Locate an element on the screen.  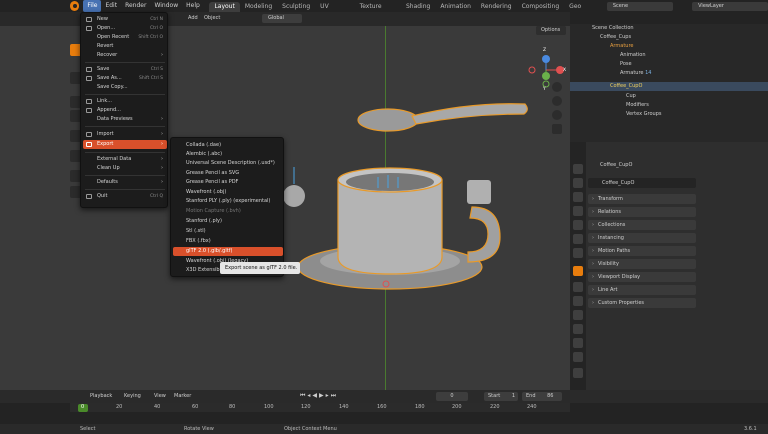
outliner-animation: Animation is located at coordinates (669, 55).